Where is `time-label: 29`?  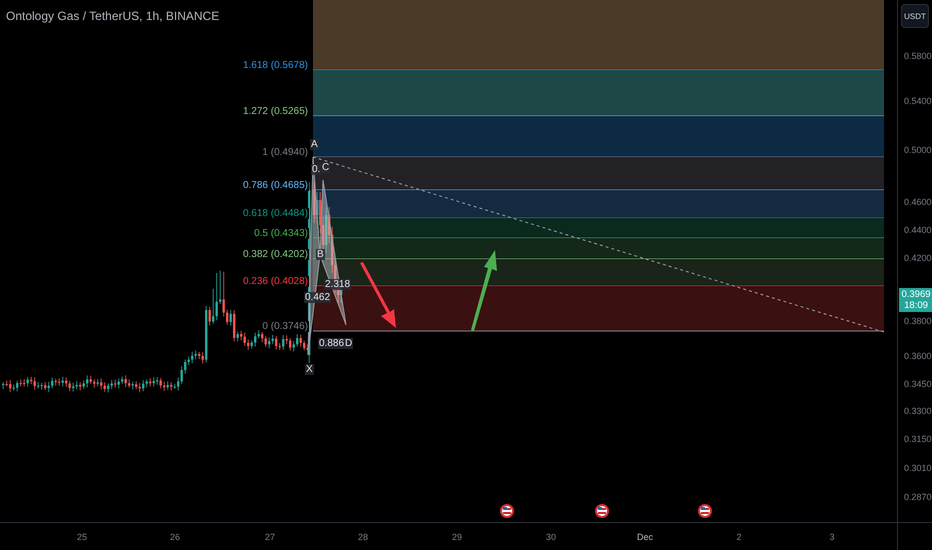 time-label: 29 is located at coordinates (457, 537).